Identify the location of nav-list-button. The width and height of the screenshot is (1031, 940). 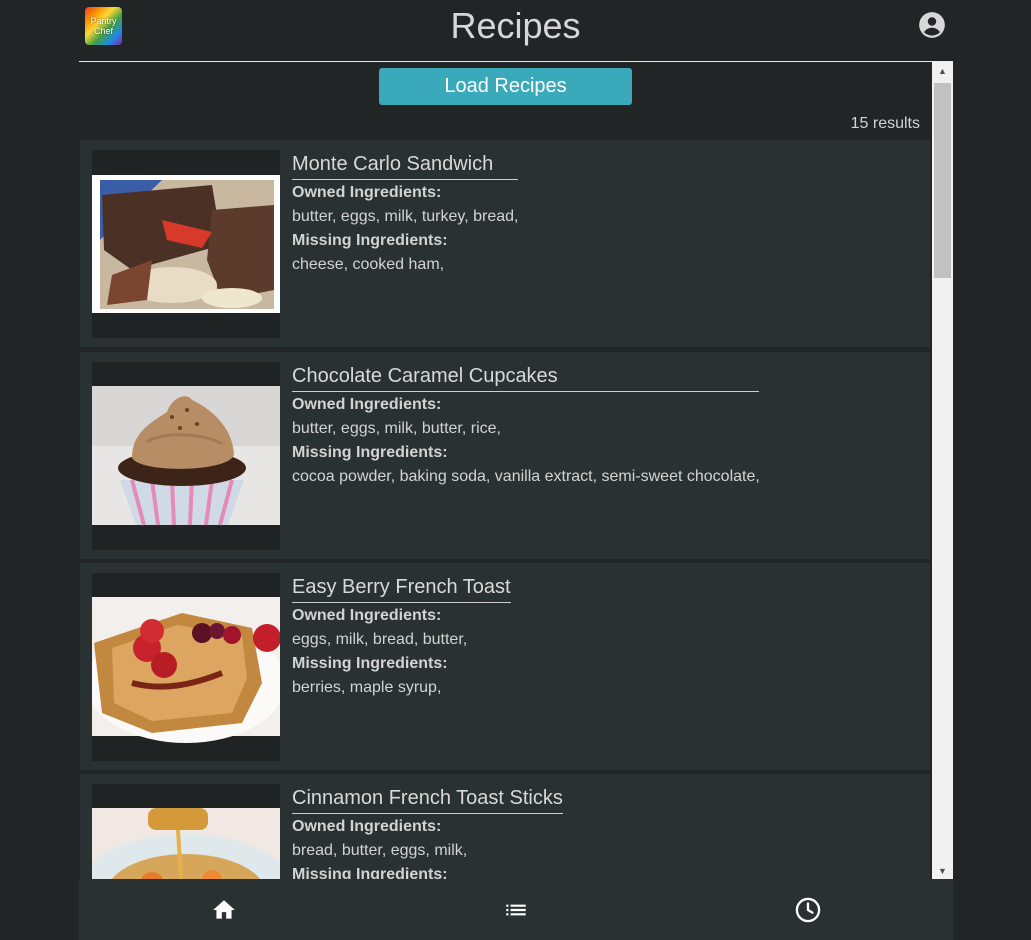
(516, 910).